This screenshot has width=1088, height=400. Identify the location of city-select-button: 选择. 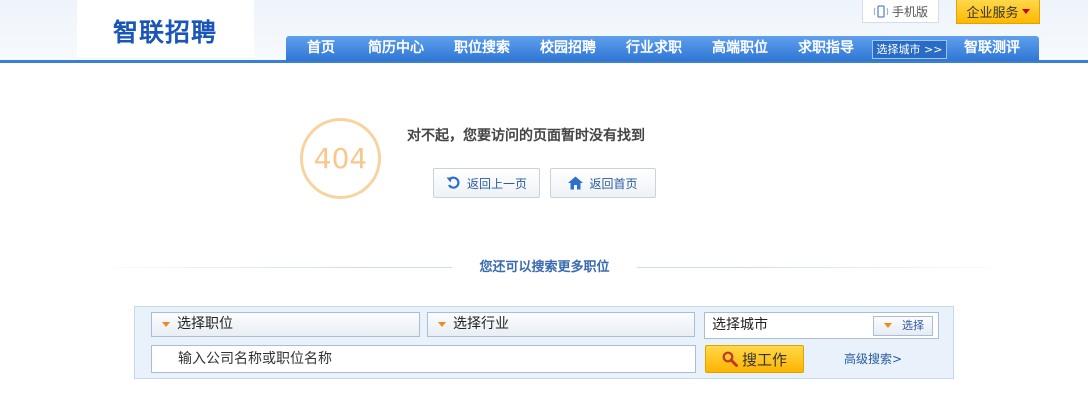
(903, 326).